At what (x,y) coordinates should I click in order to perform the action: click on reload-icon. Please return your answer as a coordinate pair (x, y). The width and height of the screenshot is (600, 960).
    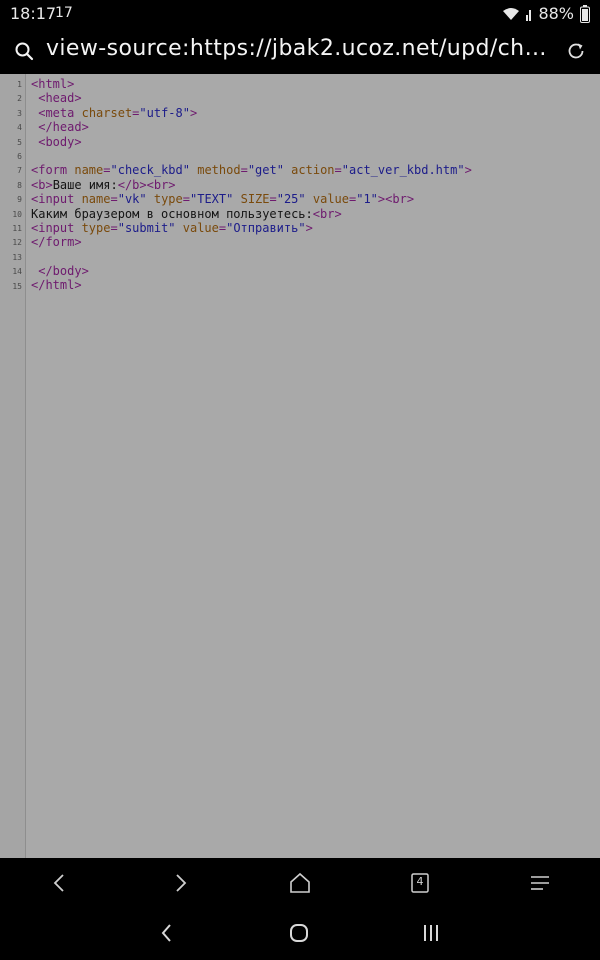
    Looking at the image, I should click on (576, 51).